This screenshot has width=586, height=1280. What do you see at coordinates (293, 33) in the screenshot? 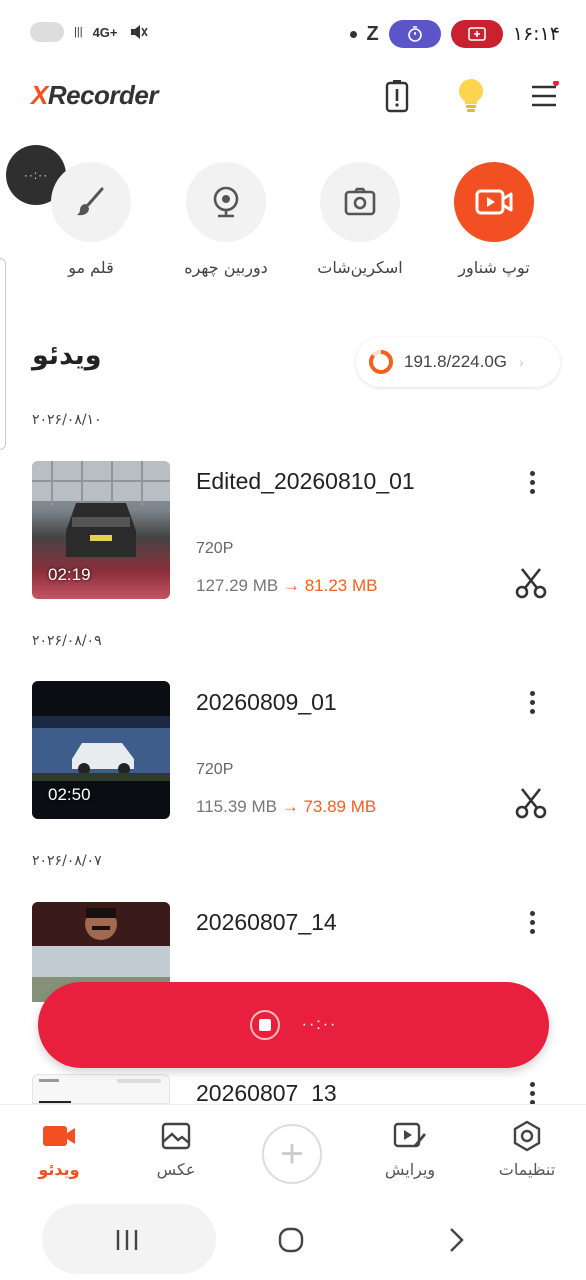
I see `status-bar: ||| 4G+ Z ۱۶:۱۴` at bounding box center [293, 33].